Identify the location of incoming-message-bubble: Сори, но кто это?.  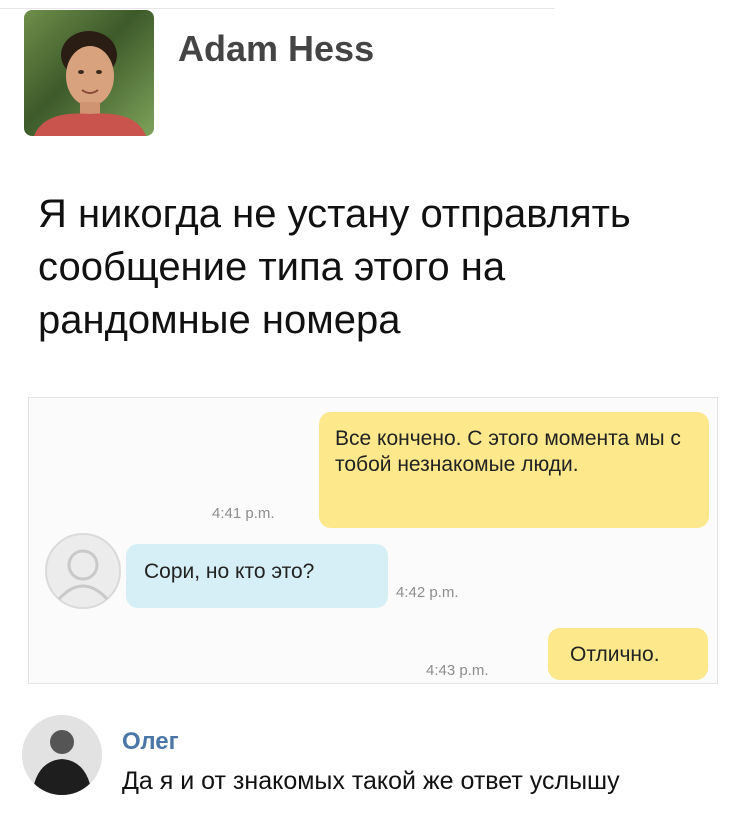
(257, 576).